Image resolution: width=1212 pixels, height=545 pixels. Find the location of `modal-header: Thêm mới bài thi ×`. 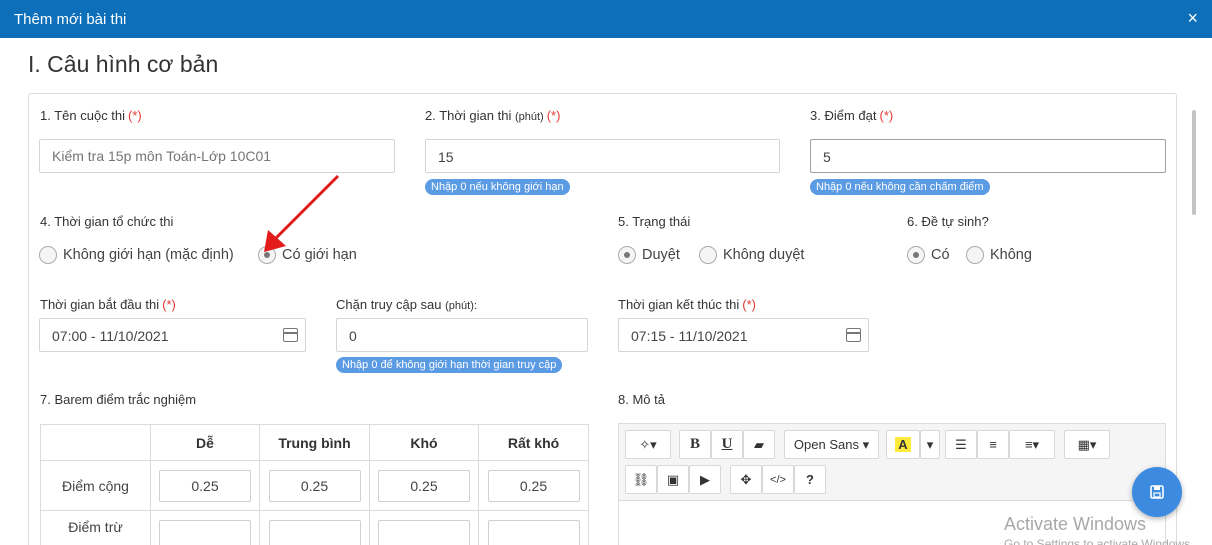

modal-header: Thêm mới bài thi × is located at coordinates (606, 19).